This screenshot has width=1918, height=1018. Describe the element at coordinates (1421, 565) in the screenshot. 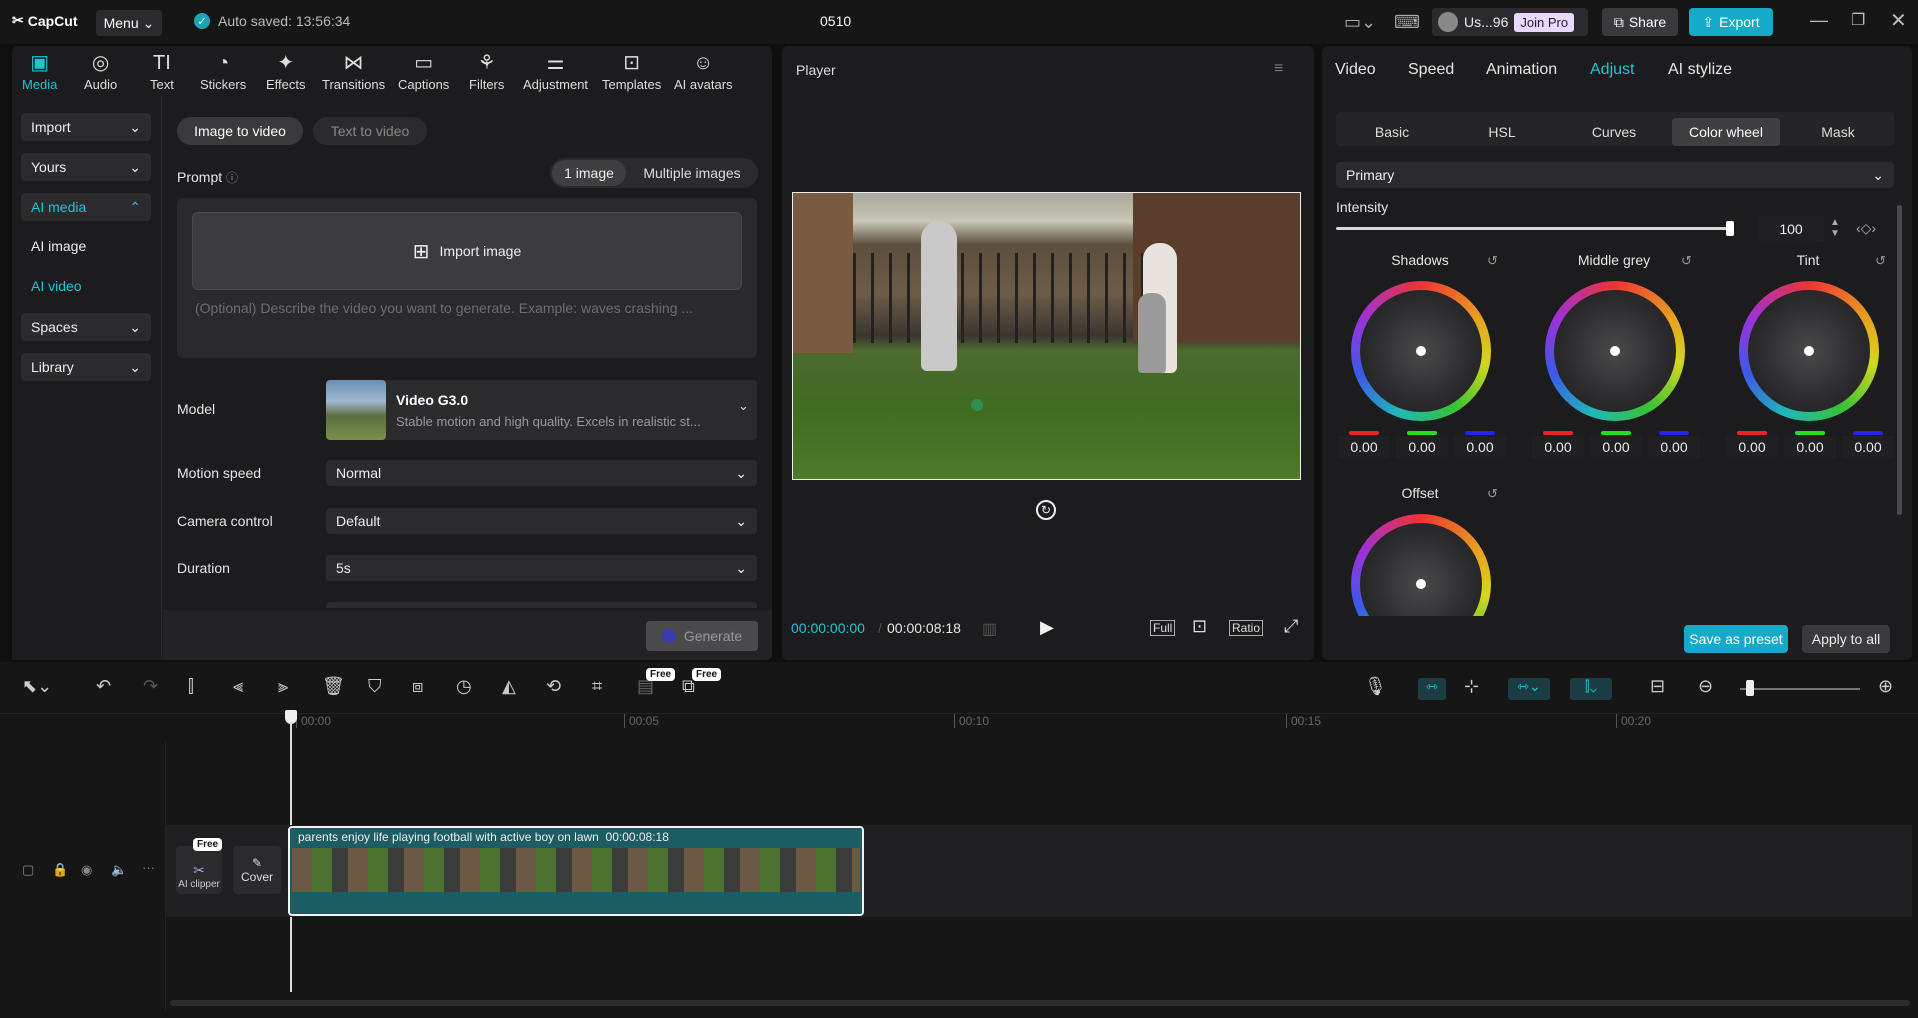

I see `offset-wheel` at that location.